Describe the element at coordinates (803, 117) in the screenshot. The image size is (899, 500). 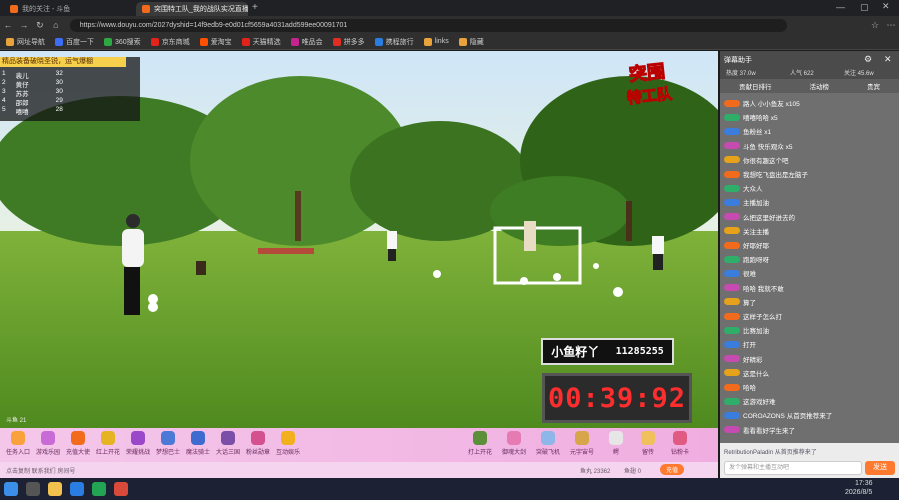
I see `chat-message: 嘻嘻哈哈 x5` at that location.